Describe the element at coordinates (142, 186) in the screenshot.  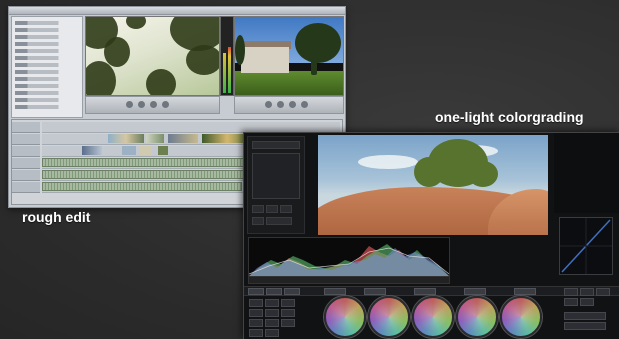
I see `audio-clip` at that location.